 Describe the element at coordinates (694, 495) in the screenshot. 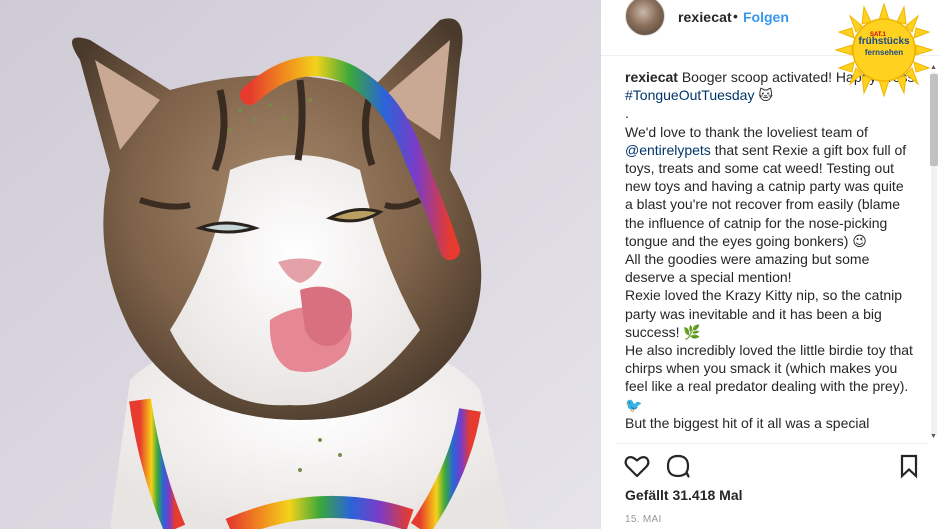

I see `likes-number: 31.418` at that location.